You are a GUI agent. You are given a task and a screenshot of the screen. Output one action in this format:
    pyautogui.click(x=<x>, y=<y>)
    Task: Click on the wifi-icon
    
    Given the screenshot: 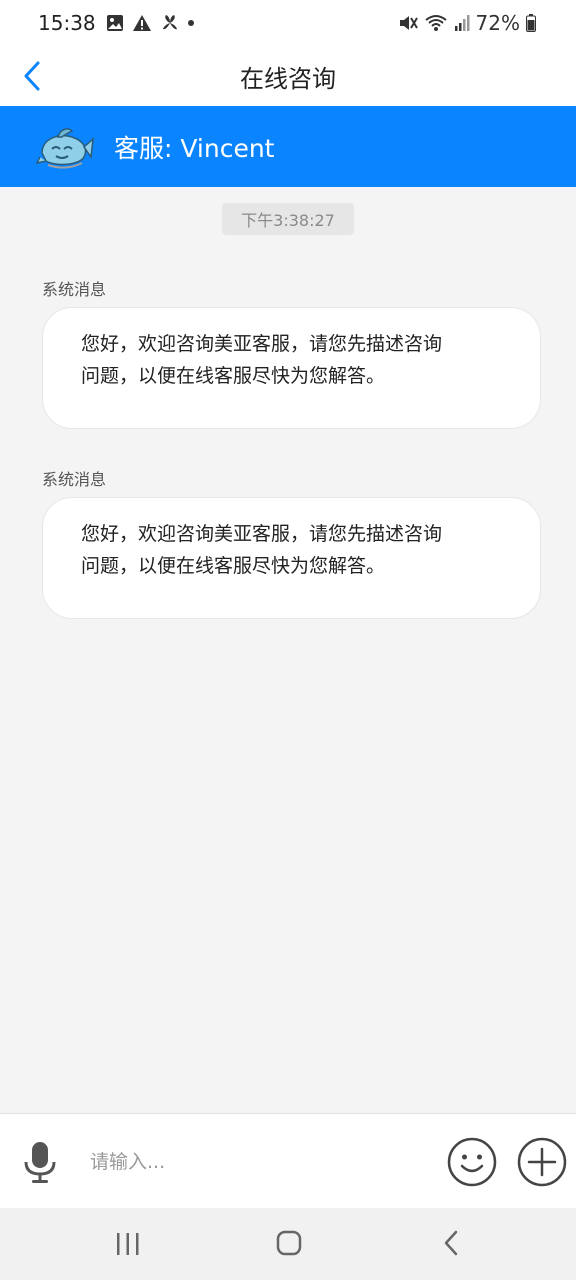 What is the action you would take?
    pyautogui.click(x=435, y=23)
    